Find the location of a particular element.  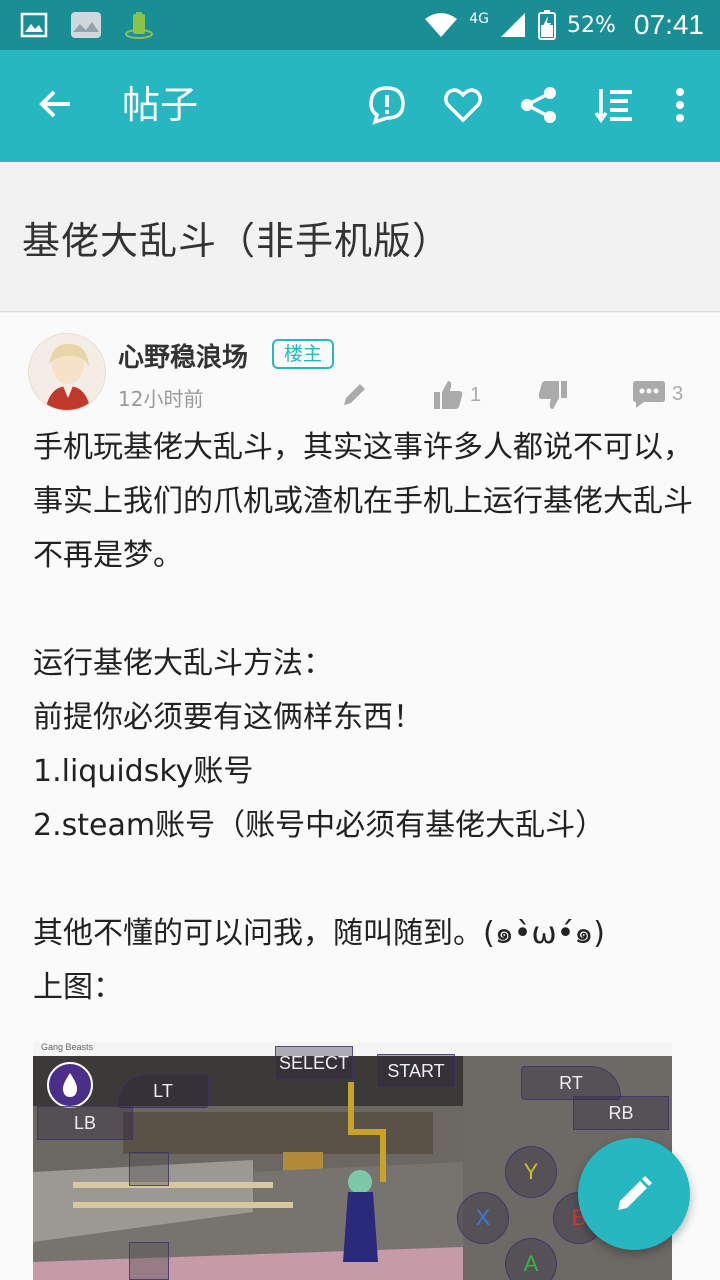

edit-button is located at coordinates (355, 394).